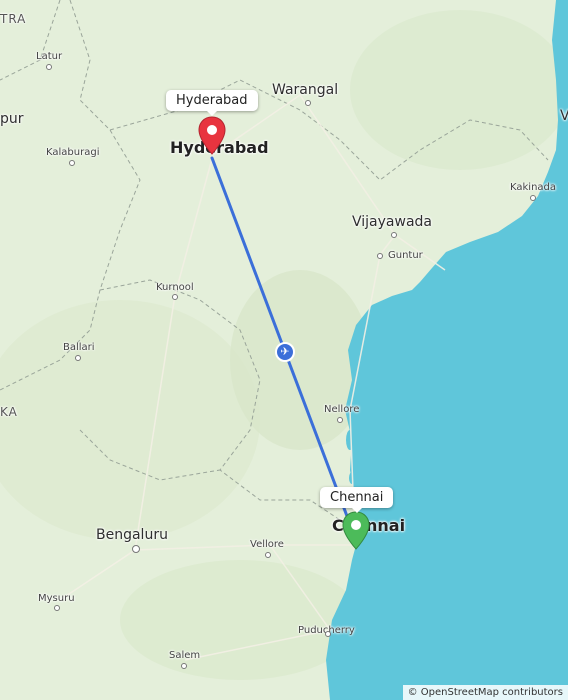  Describe the element at coordinates (308, 103) in the screenshot. I see `place-dot-warangal` at that location.